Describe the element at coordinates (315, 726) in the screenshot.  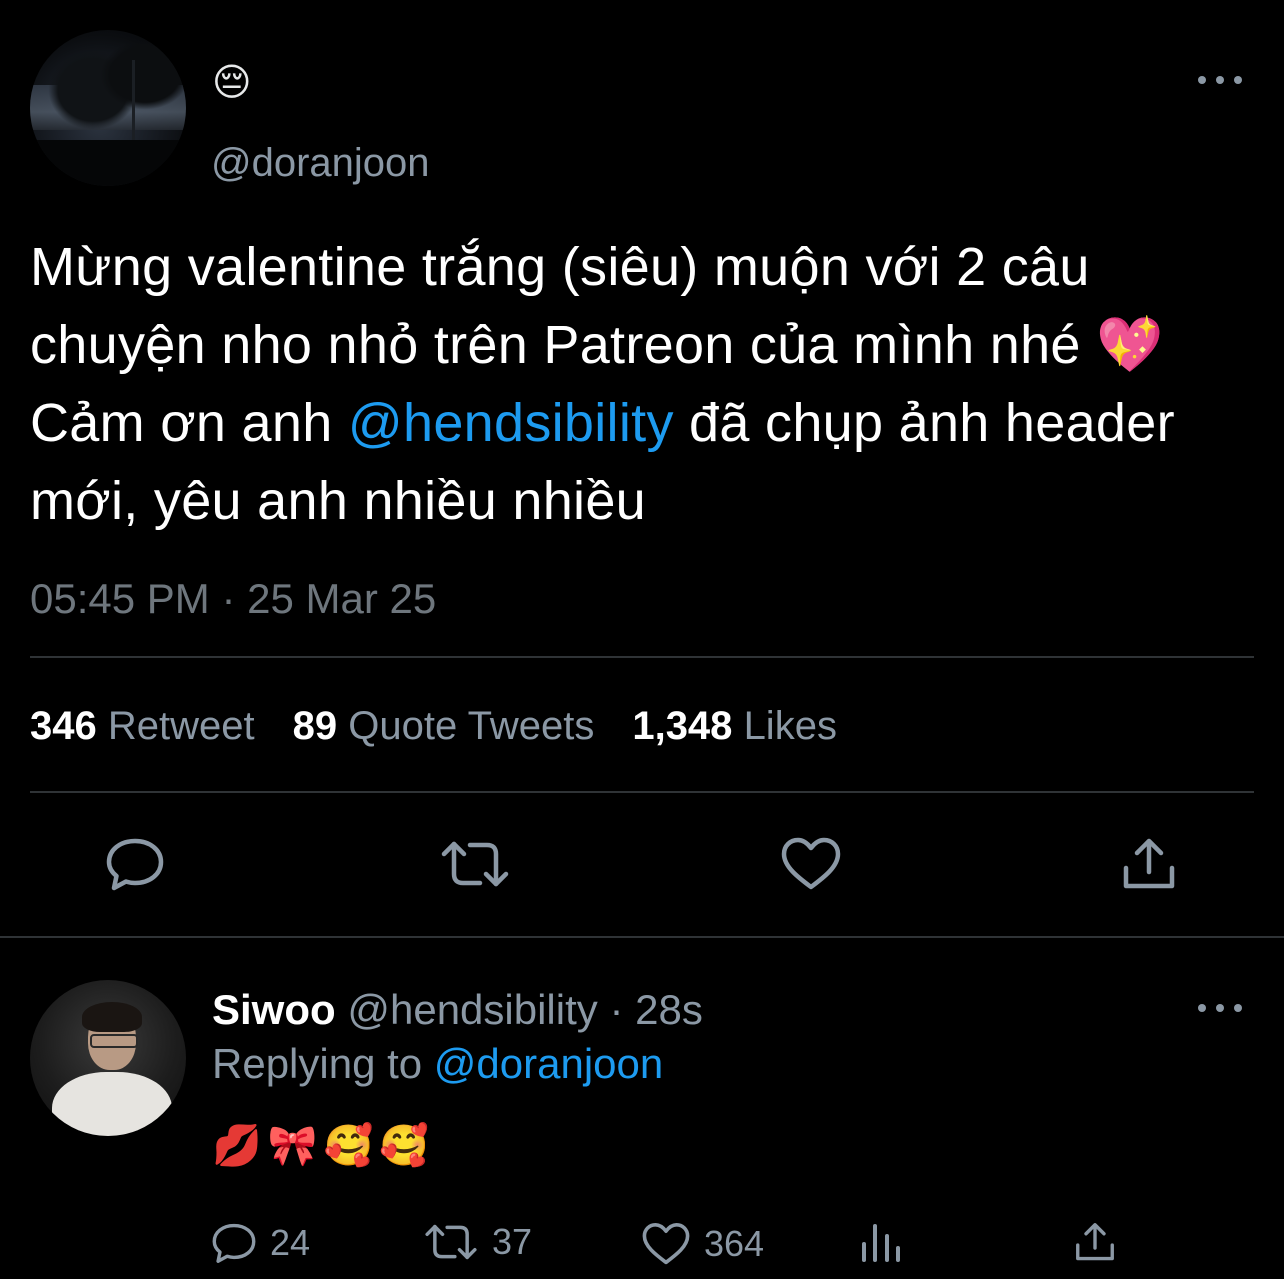
I see `quote-count: 89` at that location.